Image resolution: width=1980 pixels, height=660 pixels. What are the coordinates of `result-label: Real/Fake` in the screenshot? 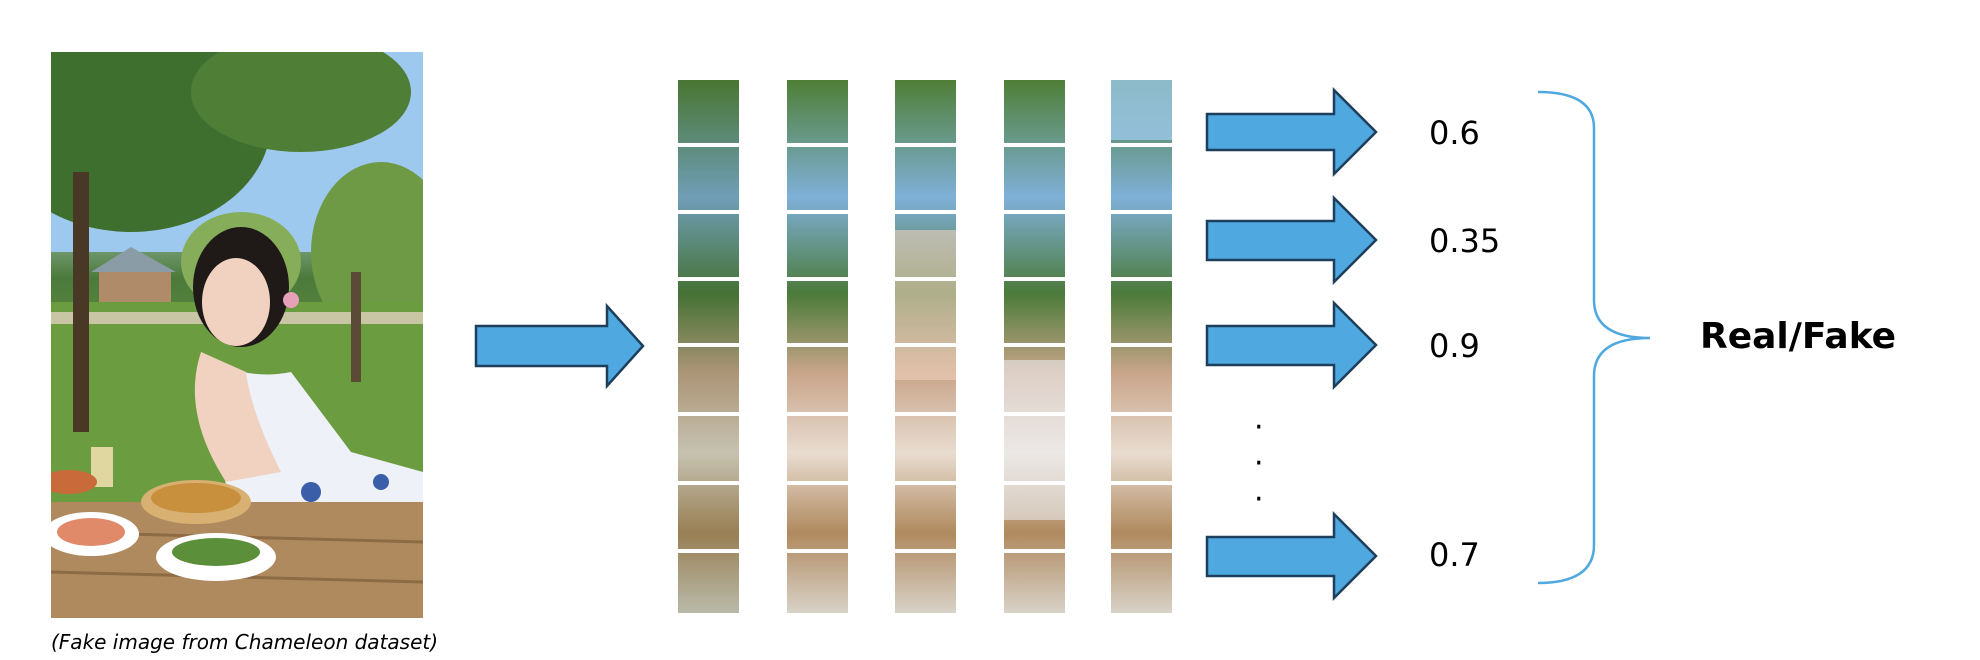 It's located at (1798, 336).